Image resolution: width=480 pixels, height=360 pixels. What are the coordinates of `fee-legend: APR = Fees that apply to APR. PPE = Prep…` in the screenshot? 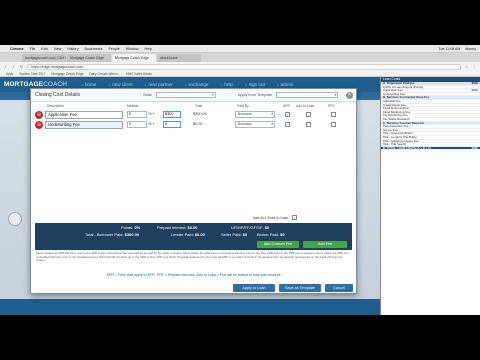 It's located at (193, 275).